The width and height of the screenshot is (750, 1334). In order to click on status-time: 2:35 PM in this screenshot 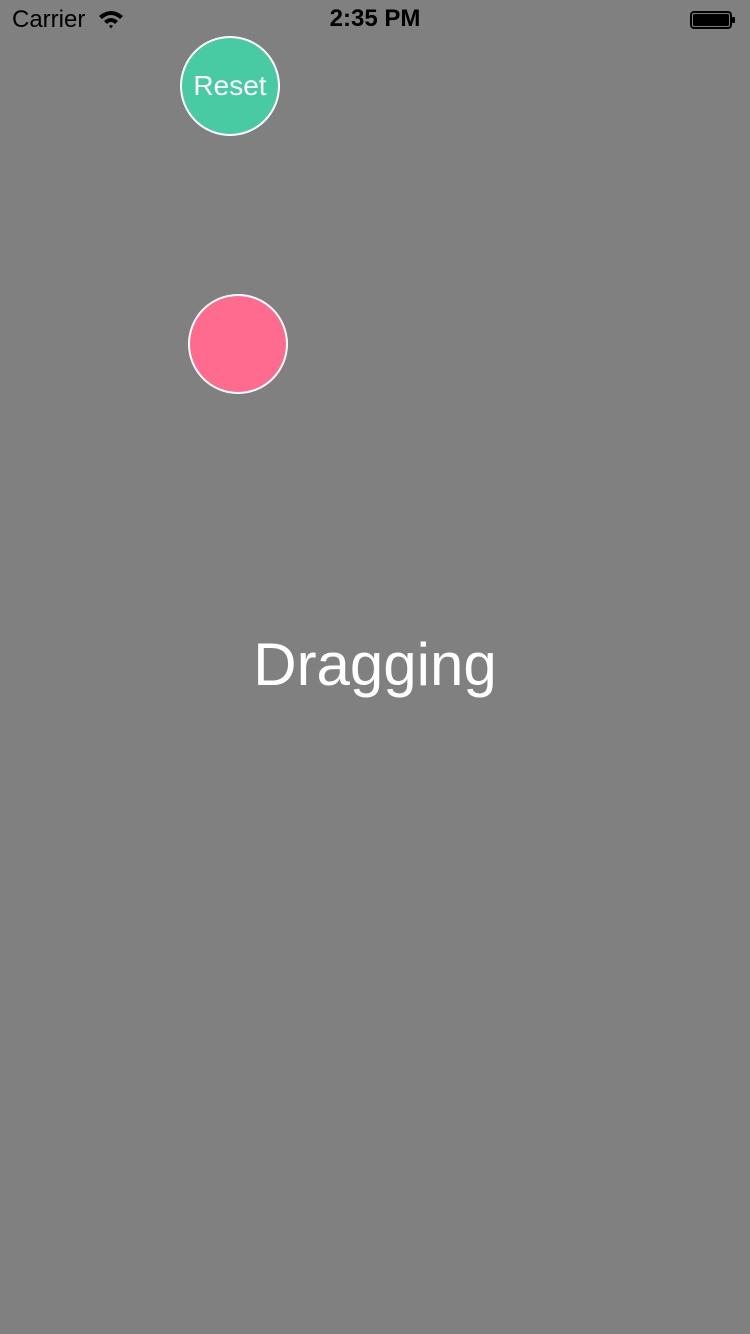, I will do `click(375, 18)`.